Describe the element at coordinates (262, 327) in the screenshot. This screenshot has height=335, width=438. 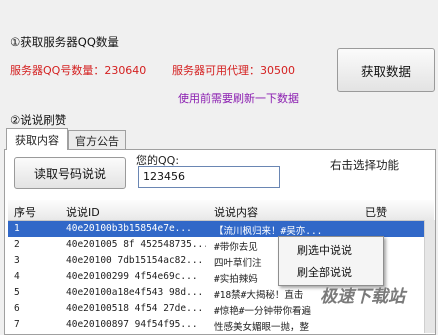
I see `row-content: 性感美女媚眼一抛，整` at that location.